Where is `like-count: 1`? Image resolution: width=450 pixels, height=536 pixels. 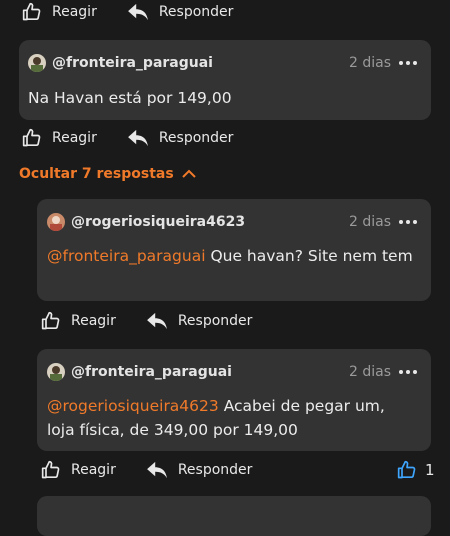
like-count: 1 is located at coordinates (416, 470).